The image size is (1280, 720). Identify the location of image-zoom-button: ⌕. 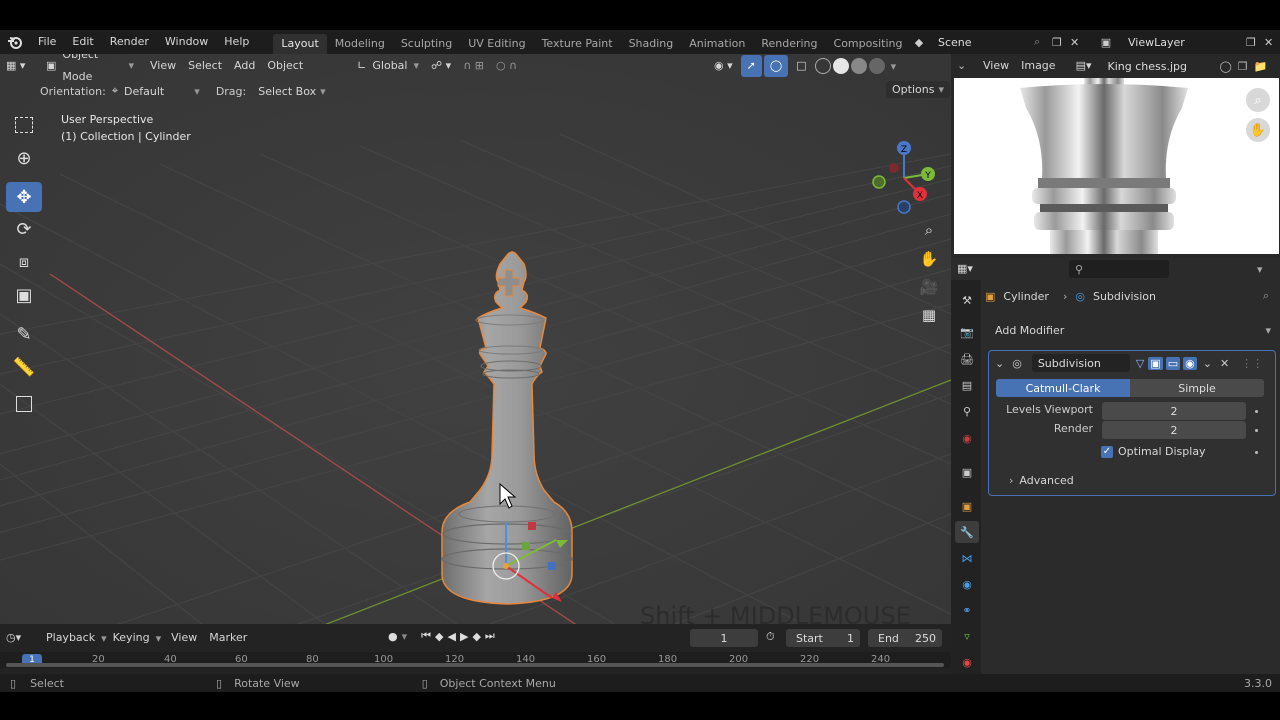
(1258, 100).